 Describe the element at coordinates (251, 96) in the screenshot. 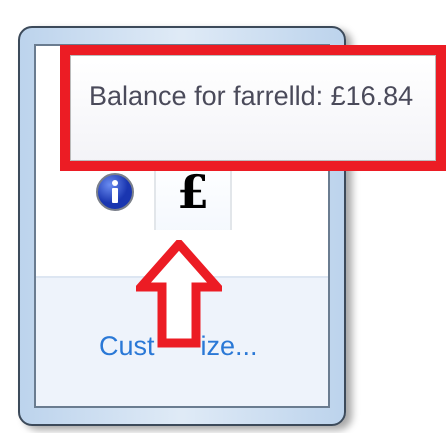

I see `tooltip-text: Balance for farrelld: £16.84` at that location.